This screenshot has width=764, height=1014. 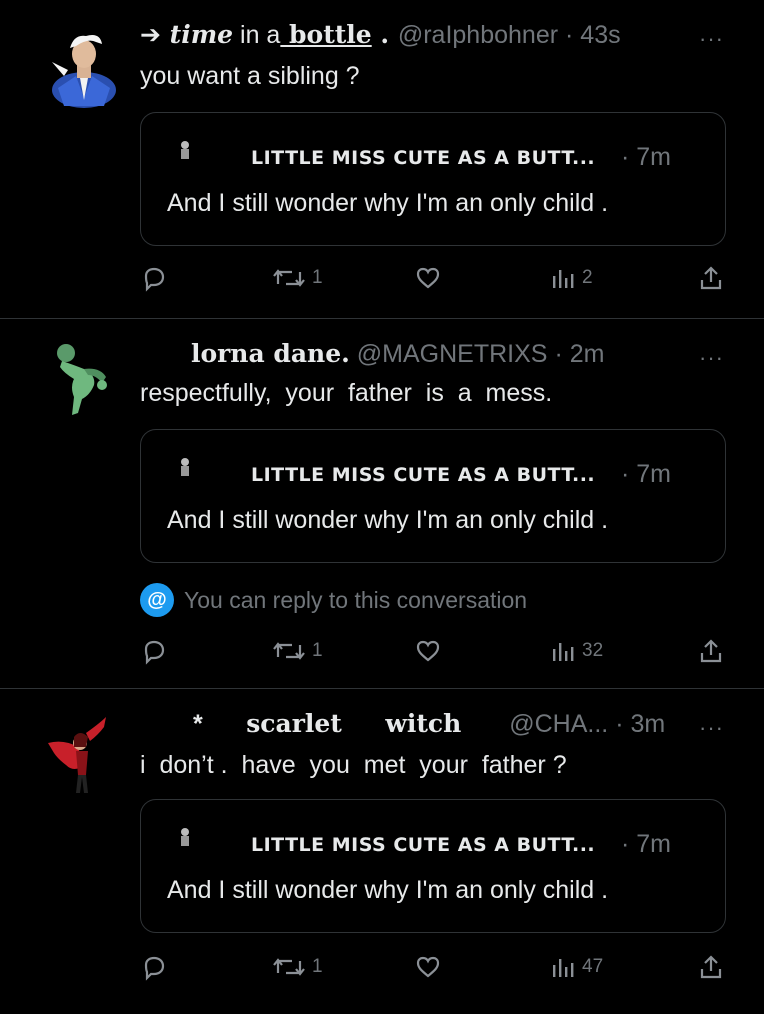 What do you see at coordinates (382, 967) in the screenshot?
I see `action-bar: 1 47` at bounding box center [382, 967].